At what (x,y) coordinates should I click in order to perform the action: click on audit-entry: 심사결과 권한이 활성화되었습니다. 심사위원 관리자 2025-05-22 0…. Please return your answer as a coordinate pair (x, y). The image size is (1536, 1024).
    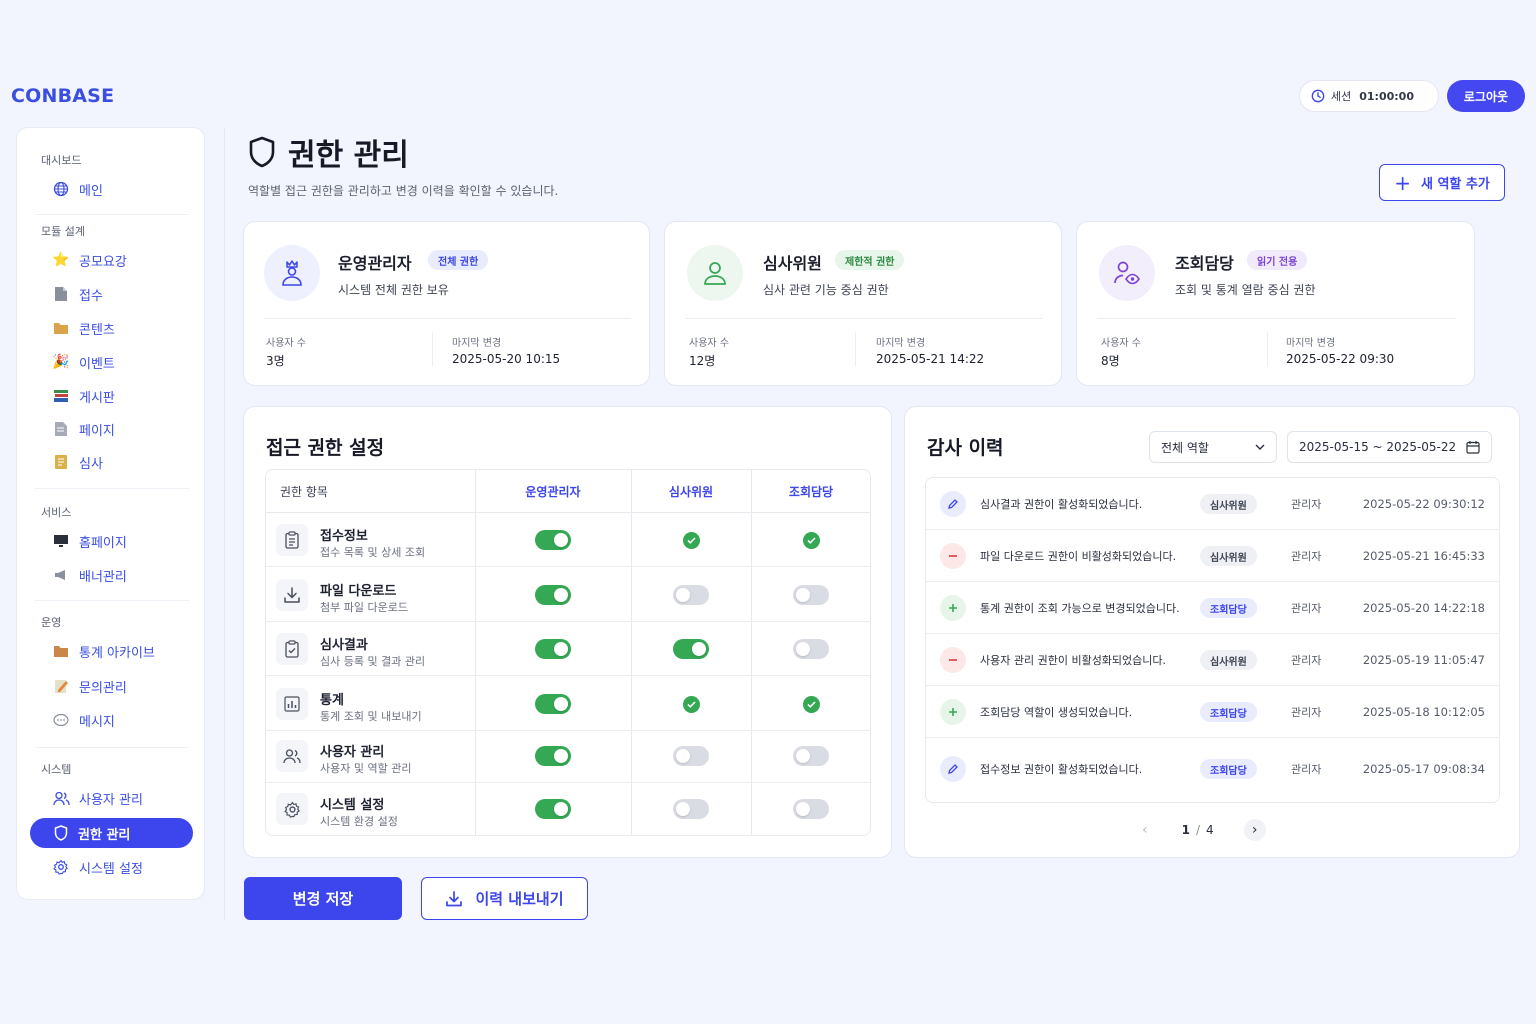
    Looking at the image, I should click on (1212, 504).